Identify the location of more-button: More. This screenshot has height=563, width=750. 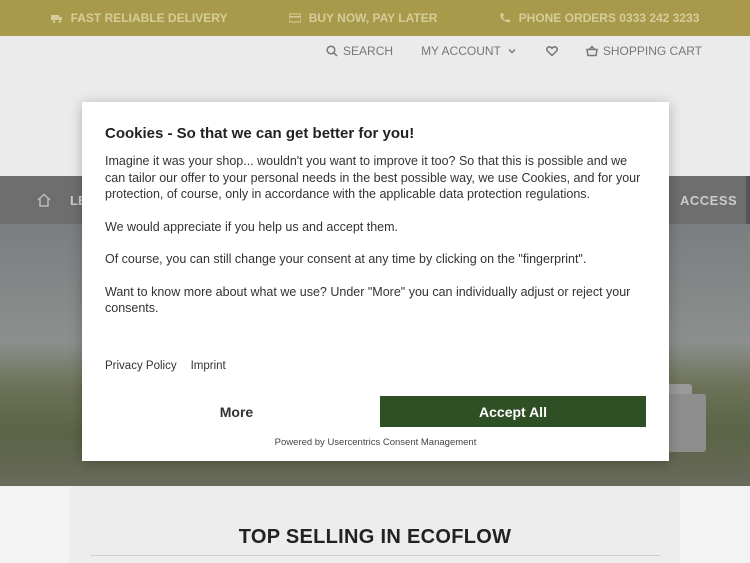
(236, 411).